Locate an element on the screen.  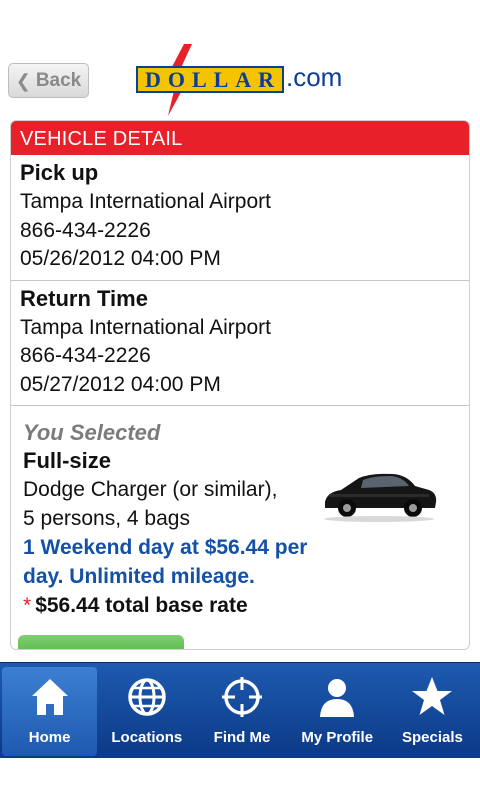
pickup-location: Tampa International Airport is located at coordinates (145, 201).